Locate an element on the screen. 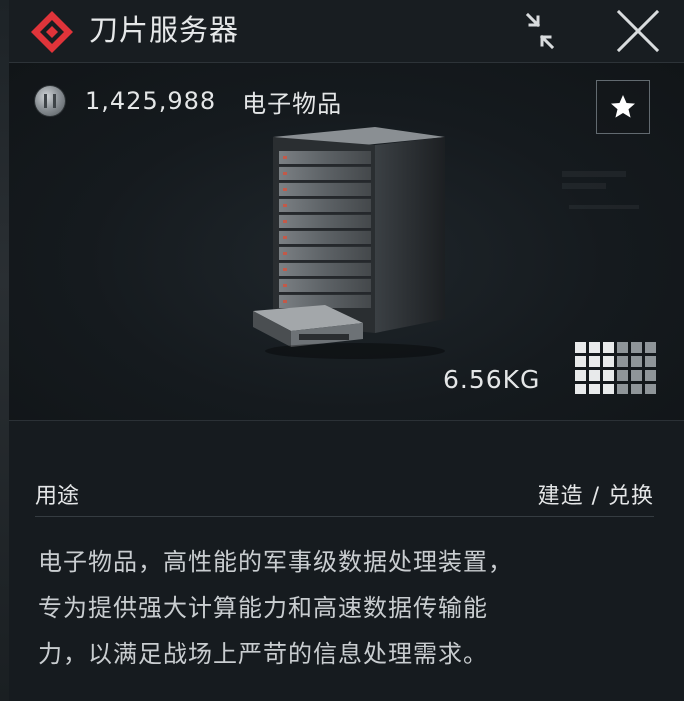  description-line: 力，以满足战场上严苛的信息处理需求。 is located at coordinates (263, 654).